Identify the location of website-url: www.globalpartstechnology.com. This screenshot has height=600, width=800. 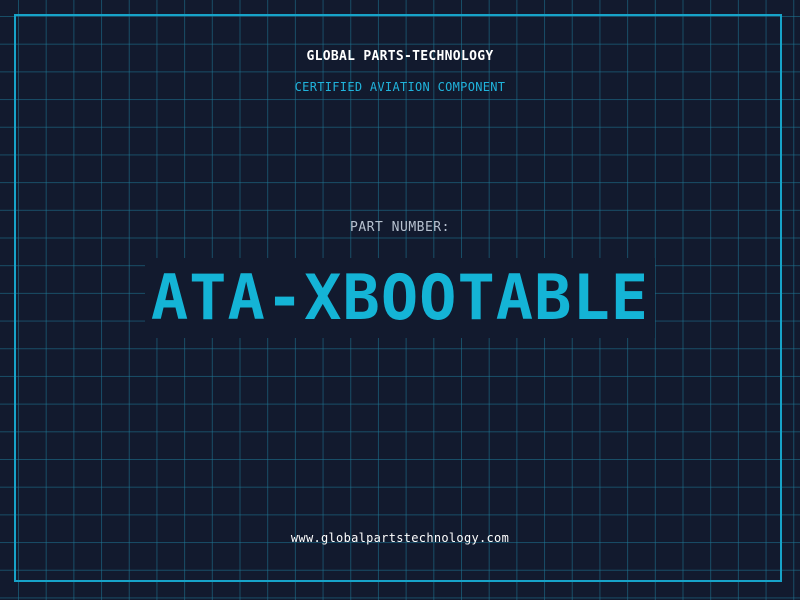
(400, 538).